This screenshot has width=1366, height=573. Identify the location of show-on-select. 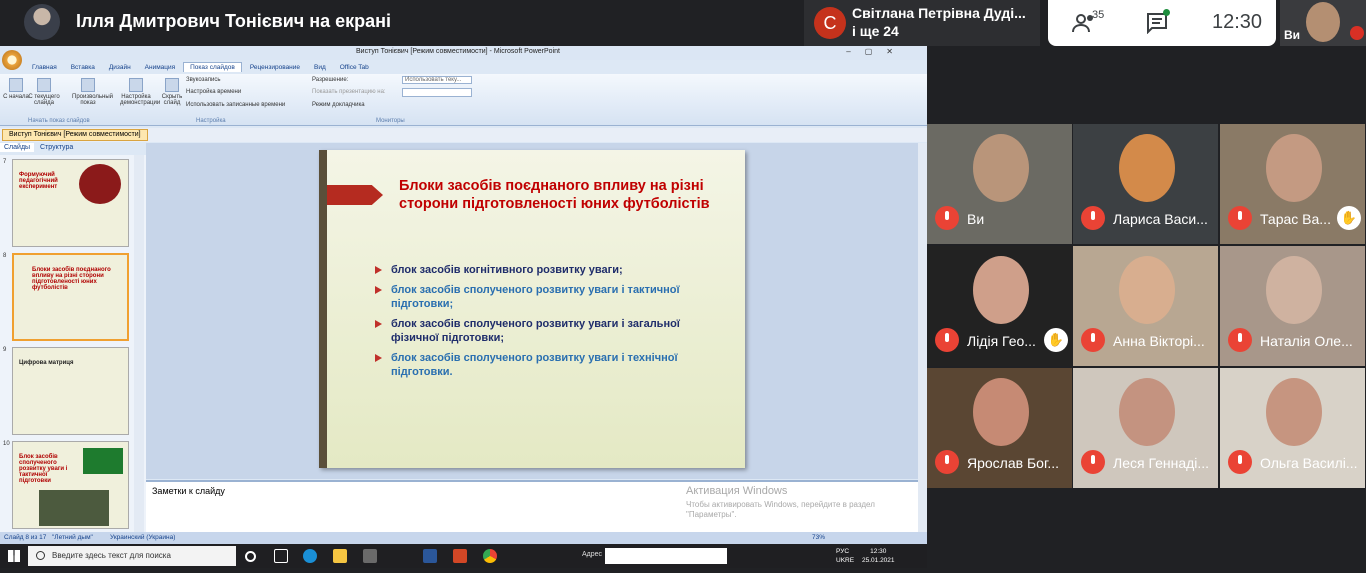
(437, 92).